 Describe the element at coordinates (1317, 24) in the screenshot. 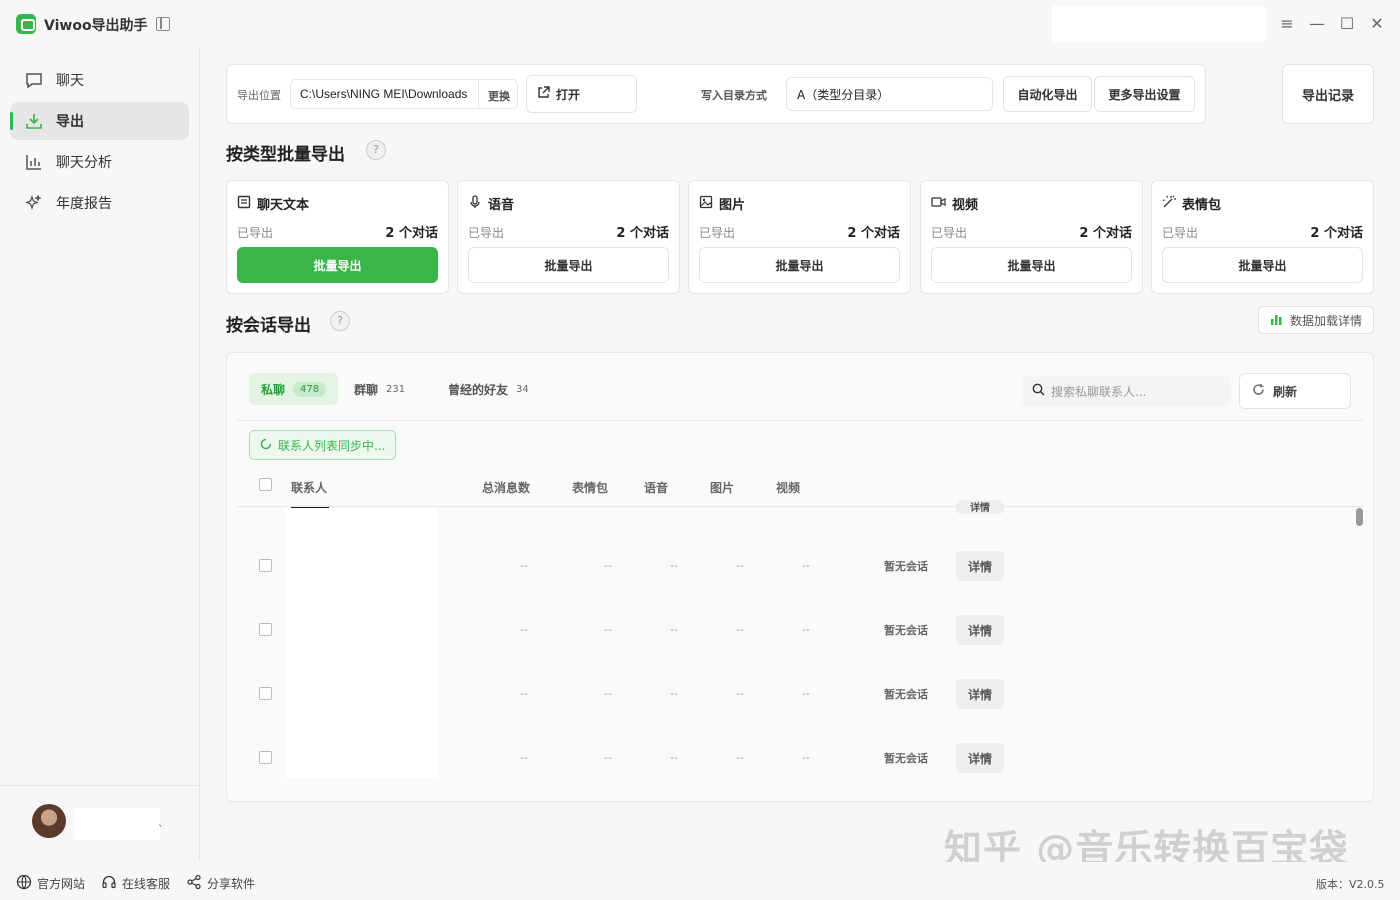

I see `minimize-icon: —` at that location.